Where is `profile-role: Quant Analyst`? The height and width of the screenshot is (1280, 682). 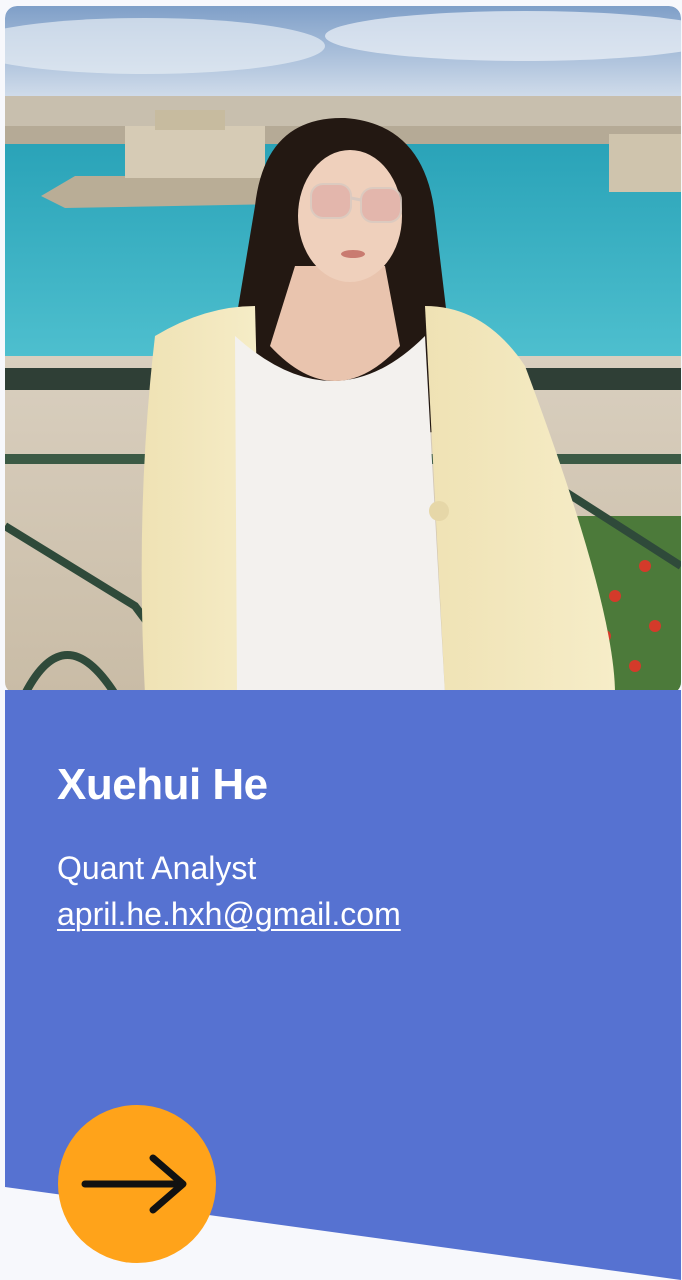
profile-role: Quant Analyst is located at coordinates (157, 868).